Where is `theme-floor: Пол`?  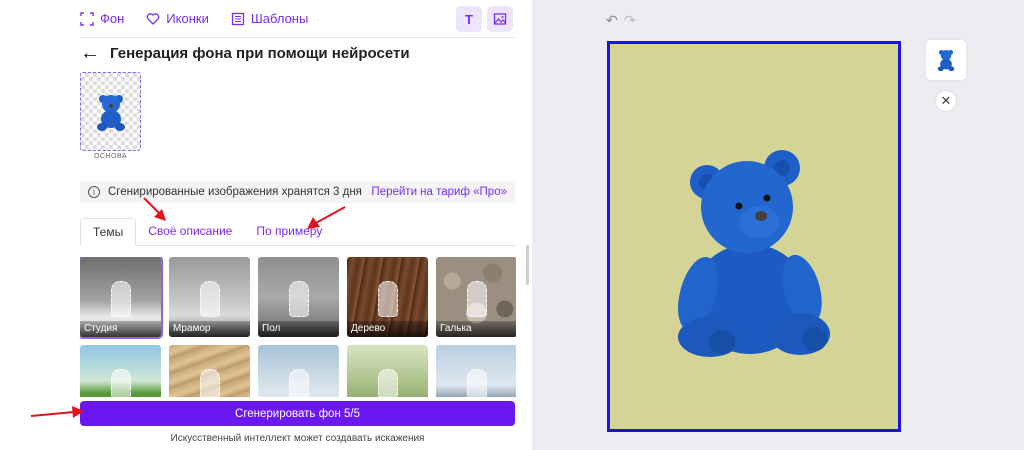
theme-floor: Пол is located at coordinates (298, 297).